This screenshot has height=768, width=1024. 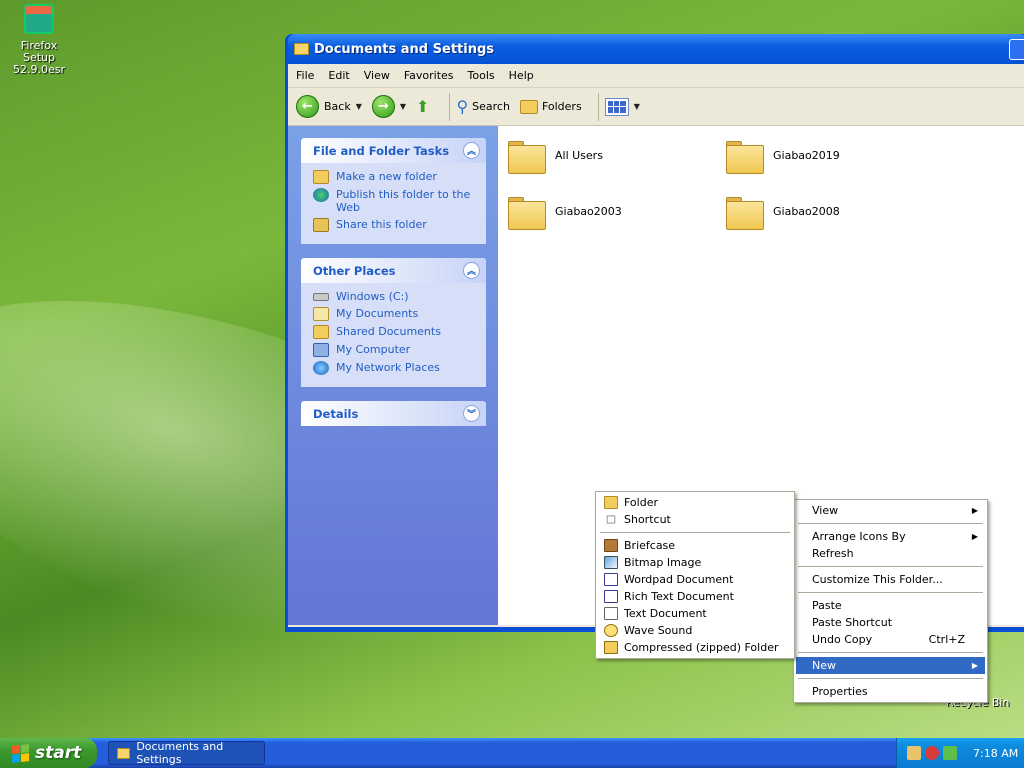 What do you see at coordinates (555, 156) in the screenshot?
I see `folder-item: All Users` at bounding box center [555, 156].